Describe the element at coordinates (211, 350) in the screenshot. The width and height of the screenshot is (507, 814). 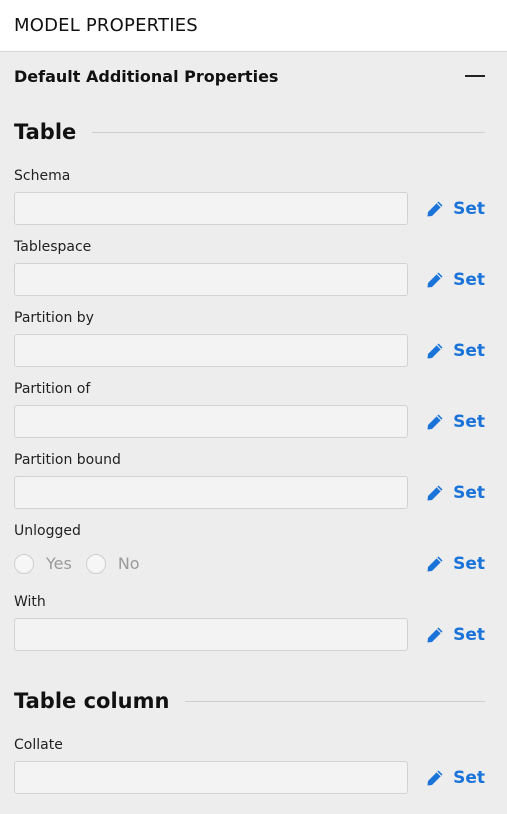
I see `partition-by-input` at that location.